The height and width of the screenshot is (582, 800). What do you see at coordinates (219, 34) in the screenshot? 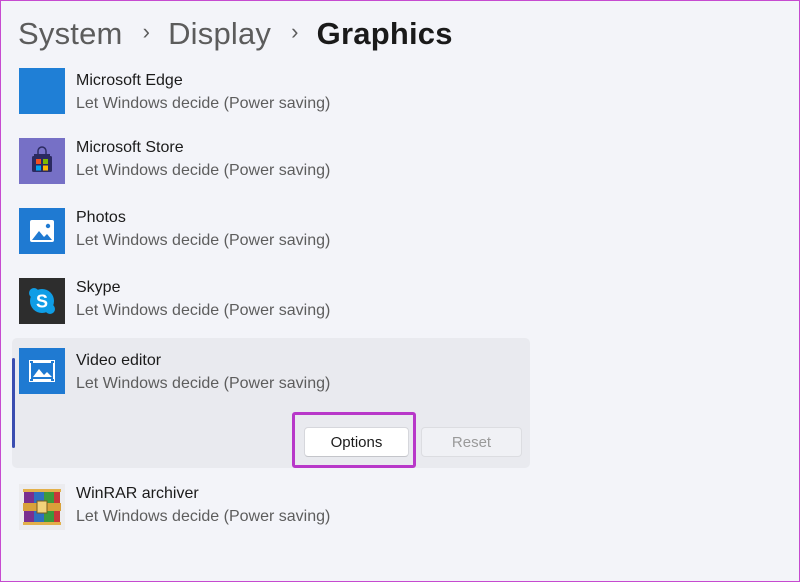
I see `breadcrumb-display: Display` at bounding box center [219, 34].